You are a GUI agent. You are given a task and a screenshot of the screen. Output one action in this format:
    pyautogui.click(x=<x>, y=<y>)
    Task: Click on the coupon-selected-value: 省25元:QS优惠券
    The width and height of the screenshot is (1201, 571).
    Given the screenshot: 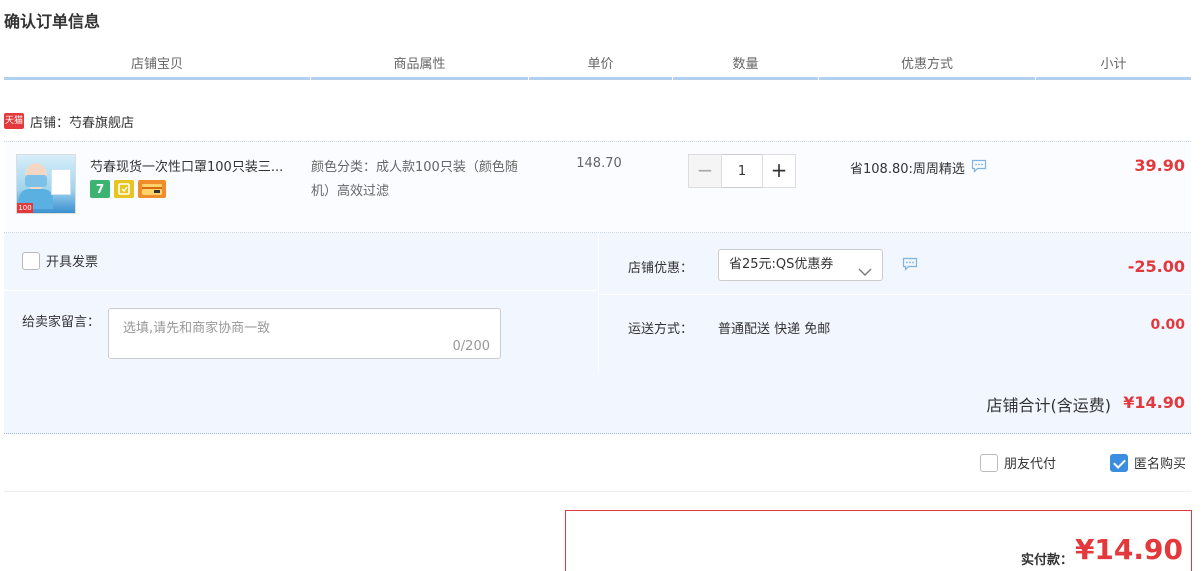 What is the action you would take?
    pyautogui.click(x=781, y=264)
    